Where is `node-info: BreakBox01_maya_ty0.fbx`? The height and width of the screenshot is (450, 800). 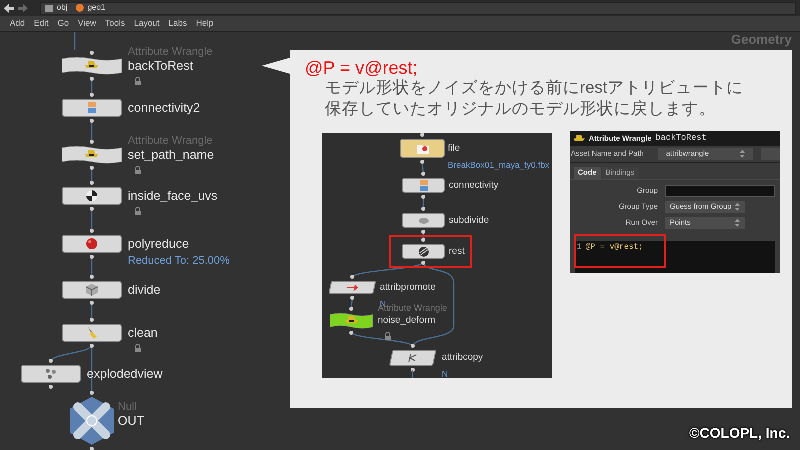 node-info: BreakBox01_maya_ty0.fbx is located at coordinates (499, 164).